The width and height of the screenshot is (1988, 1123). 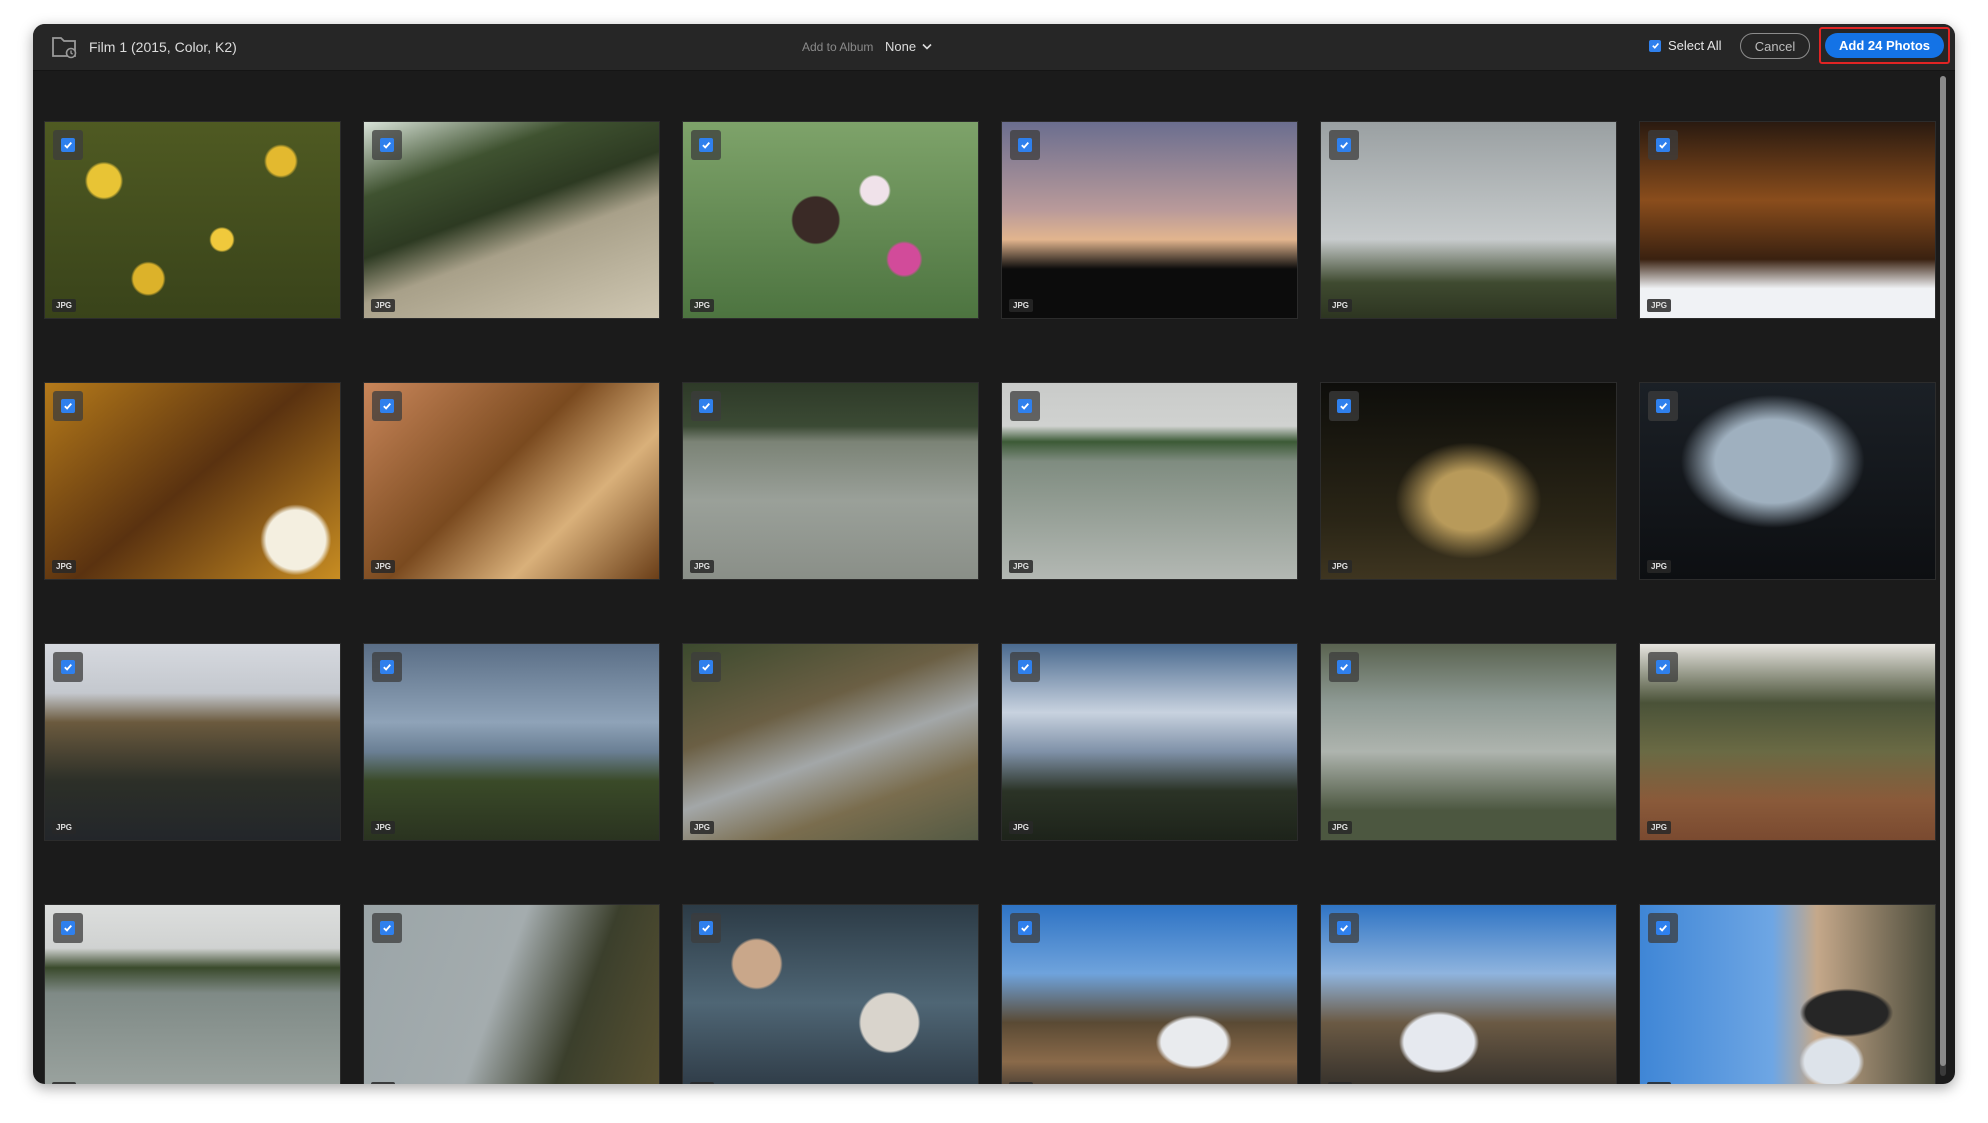 I want to click on folder-title: Film 1 (2015, Color, K2), so click(x=163, y=47).